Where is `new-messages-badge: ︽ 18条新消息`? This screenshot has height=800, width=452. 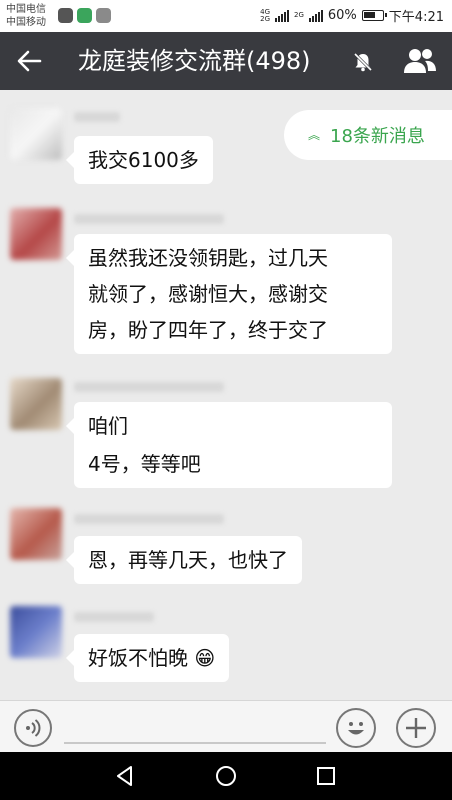 new-messages-badge: ︽ 18条新消息 is located at coordinates (368, 135).